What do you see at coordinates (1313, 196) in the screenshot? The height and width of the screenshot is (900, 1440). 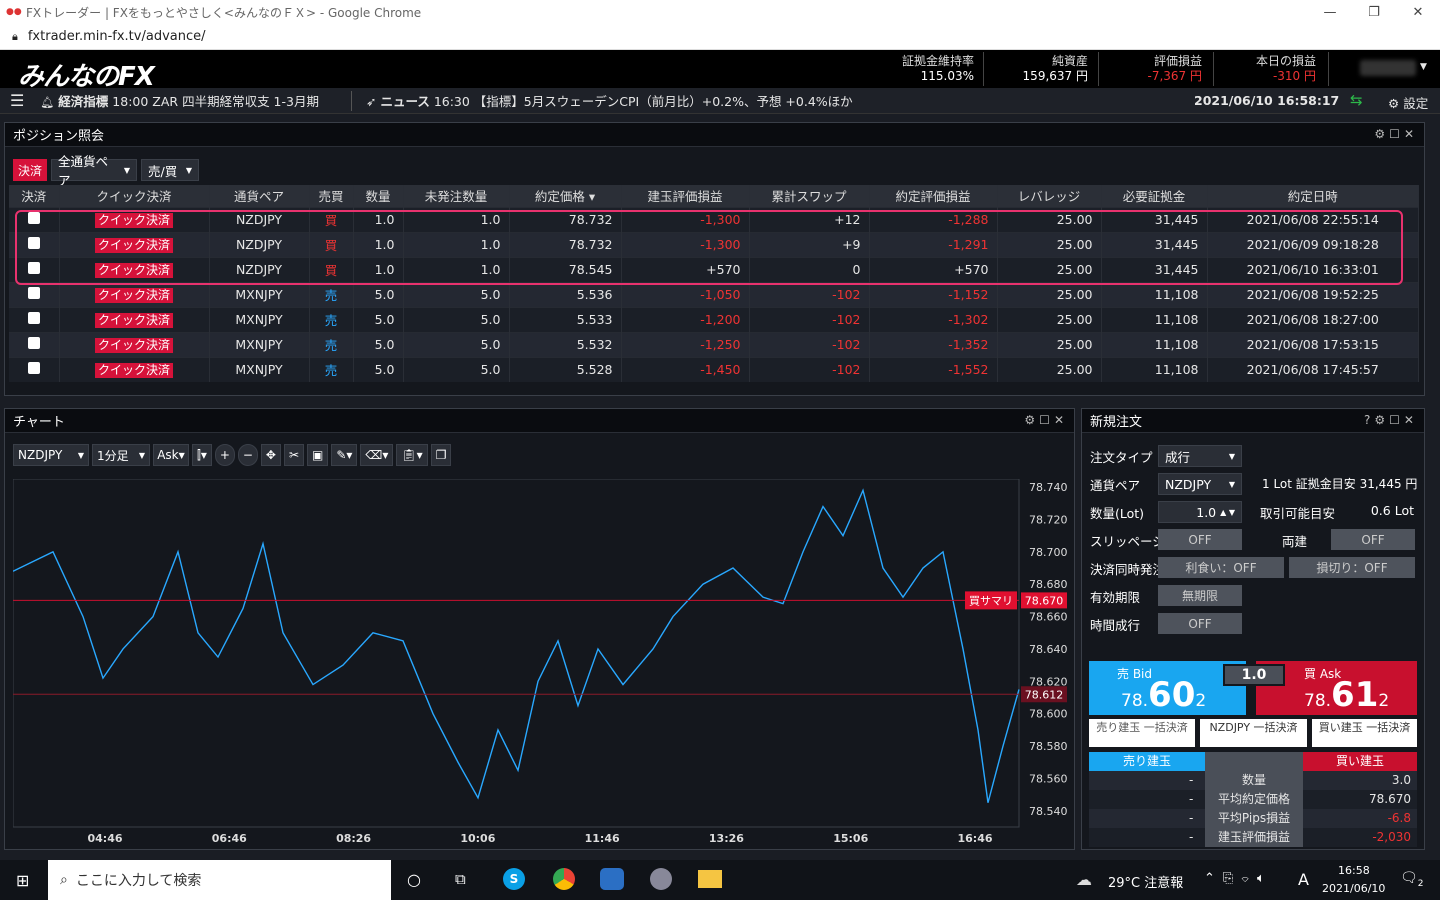 I see `col-header: 約定日時` at bounding box center [1313, 196].